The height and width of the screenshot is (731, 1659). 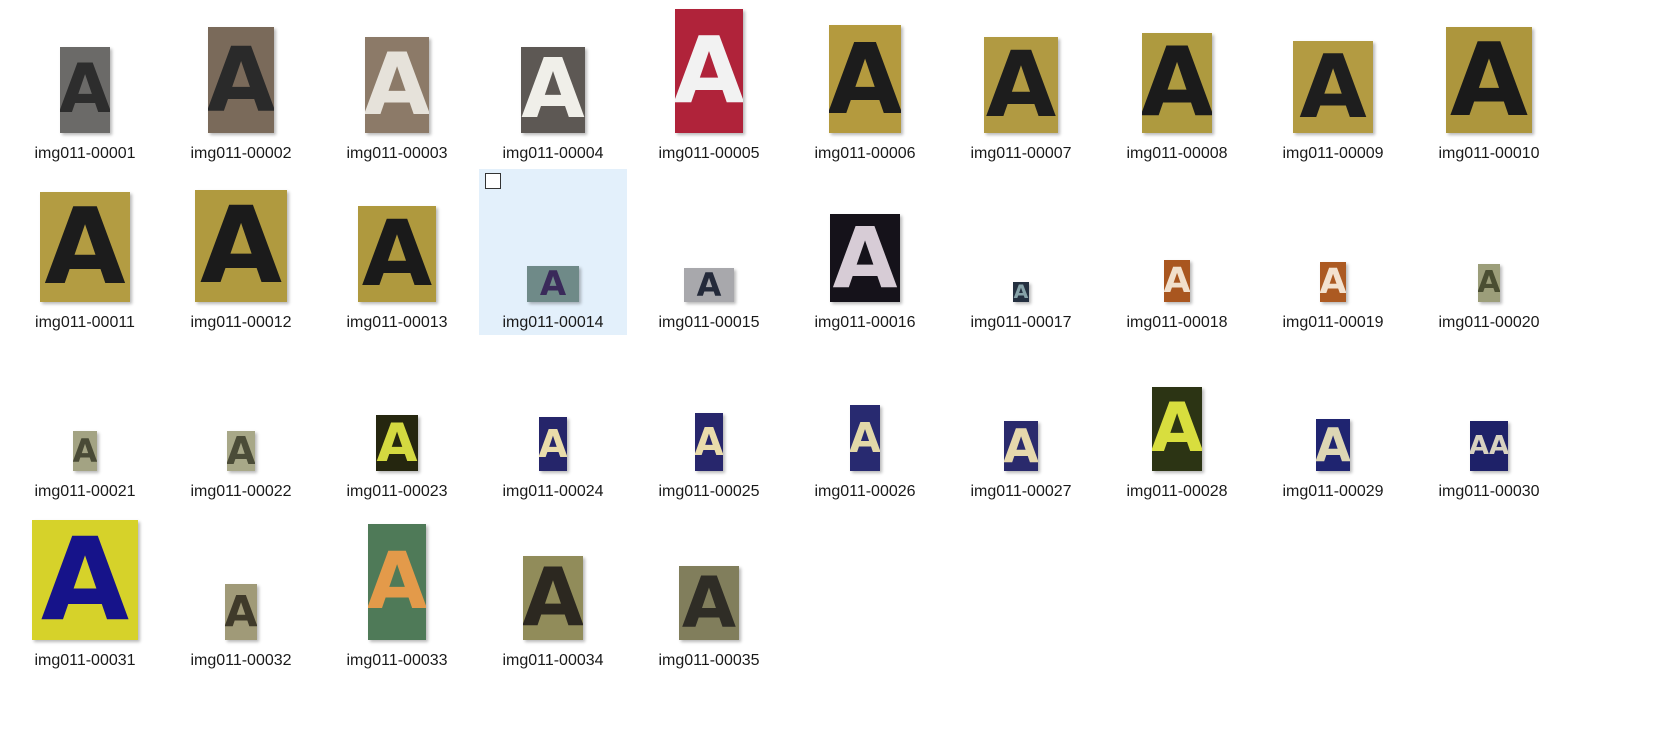 I want to click on file-item: Aimg011-00014, so click(x=553, y=252).